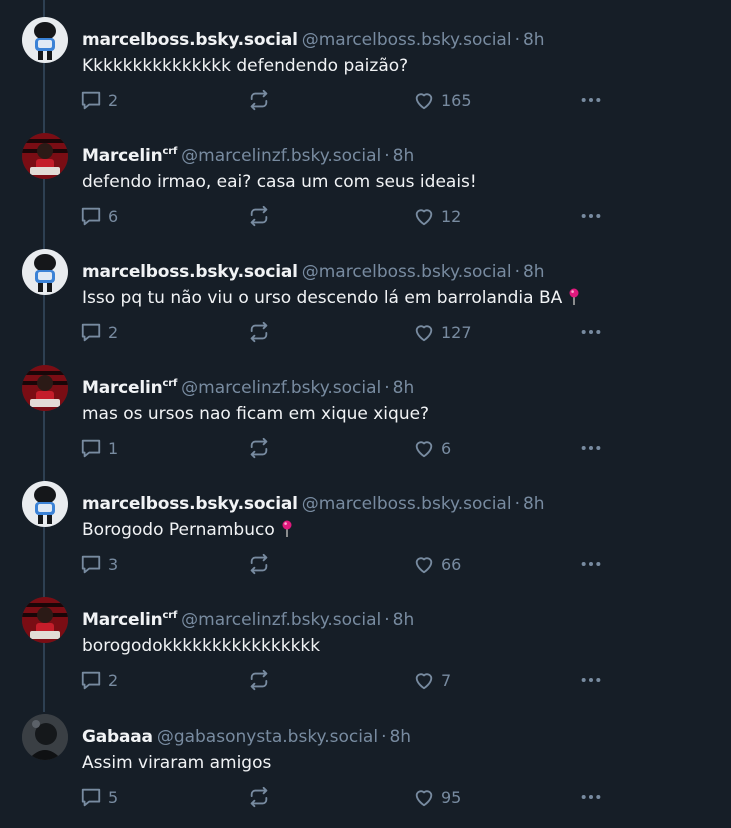 This screenshot has height=828, width=731. Describe the element at coordinates (437, 797) in the screenshot. I see `like-button: 95` at that location.